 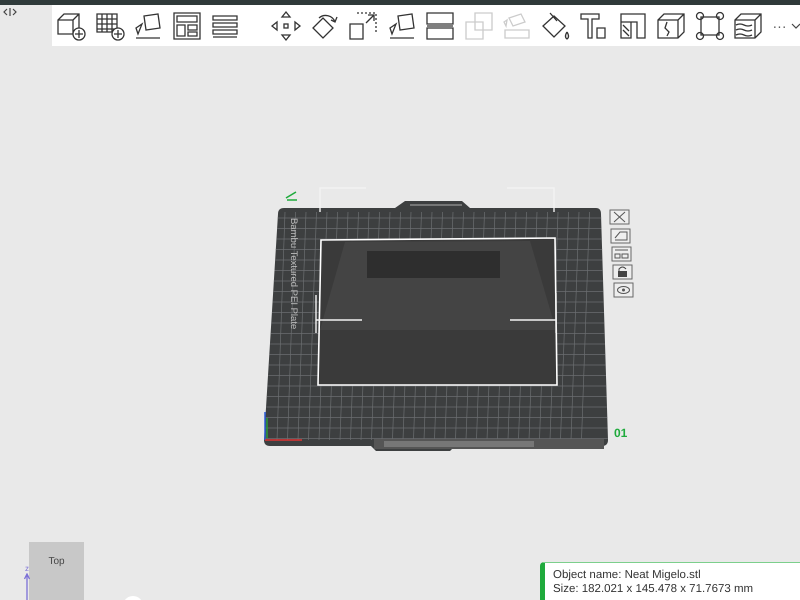 What do you see at coordinates (622, 272) in the screenshot?
I see `lock-icon` at bounding box center [622, 272].